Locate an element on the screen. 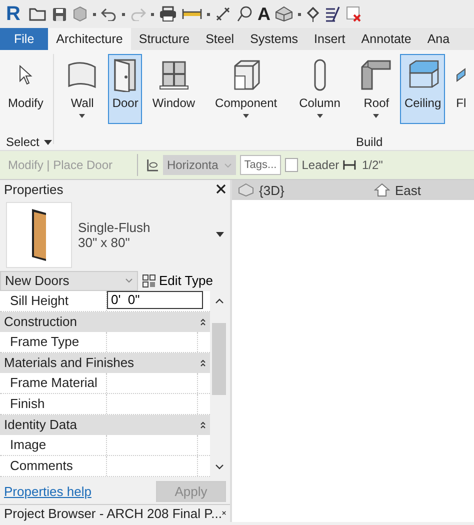 The height and width of the screenshot is (525, 474). roof-icon is located at coordinates (376, 75).